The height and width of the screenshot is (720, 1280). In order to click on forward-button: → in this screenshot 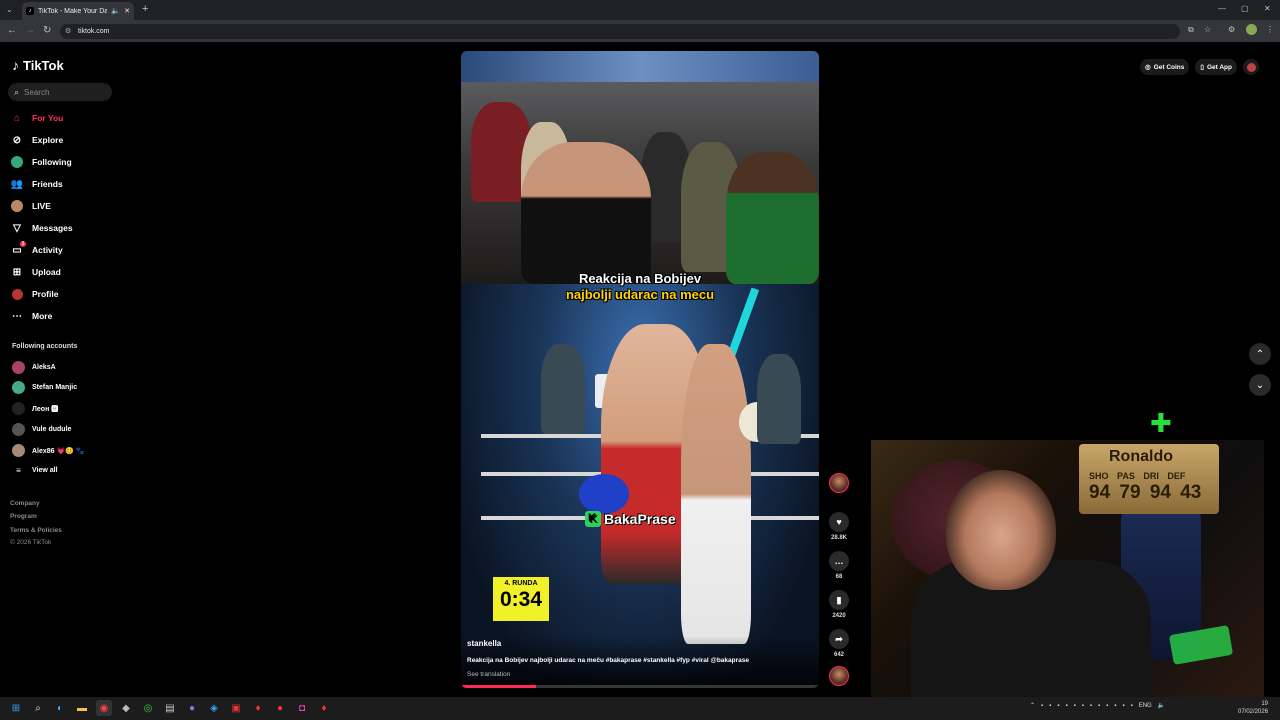, I will do `click(30, 30)`.